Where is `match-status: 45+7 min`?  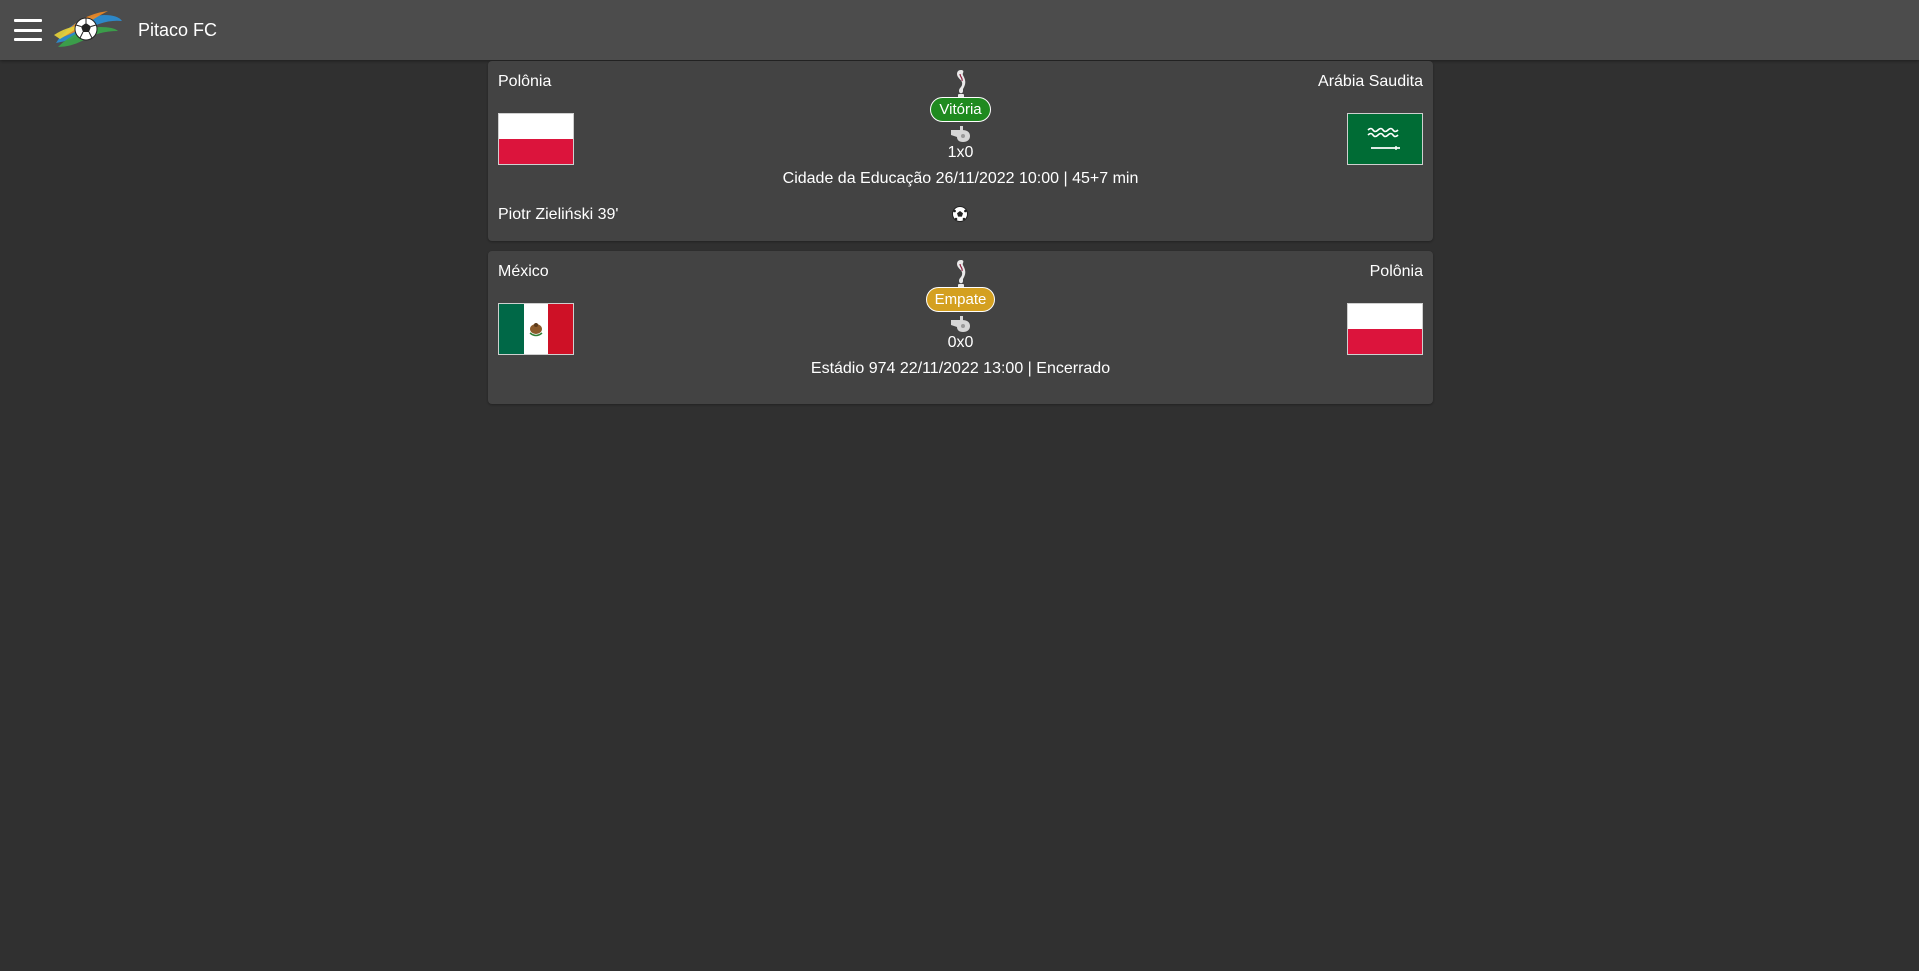 match-status: 45+7 min is located at coordinates (1105, 178).